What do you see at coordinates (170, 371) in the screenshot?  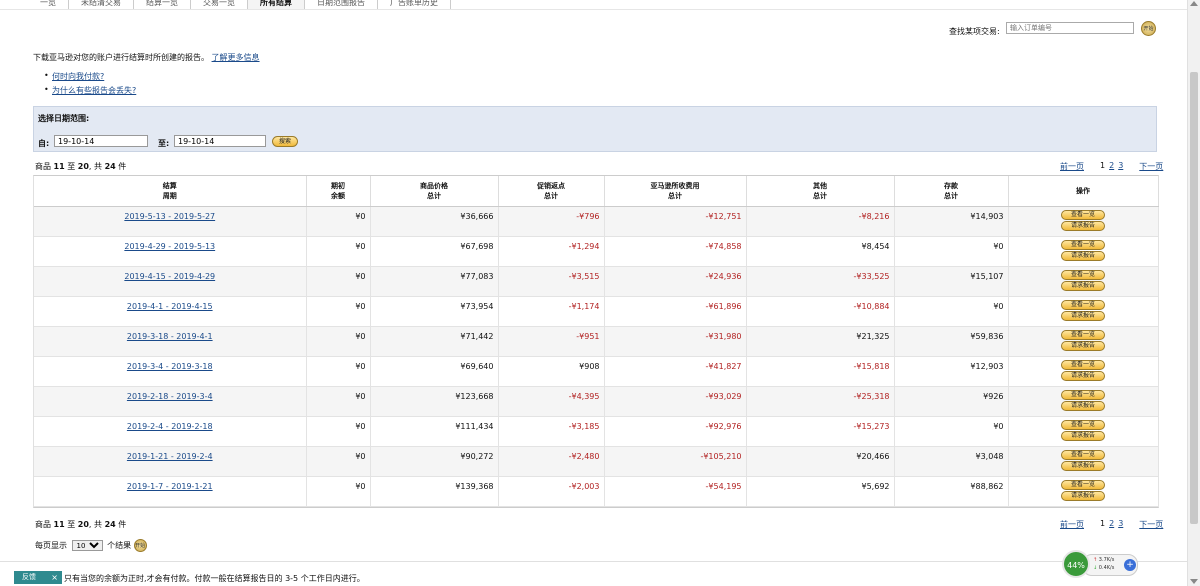 I see `settlement-period-link: 2019-3-4 - 2019-3-18` at bounding box center [170, 371].